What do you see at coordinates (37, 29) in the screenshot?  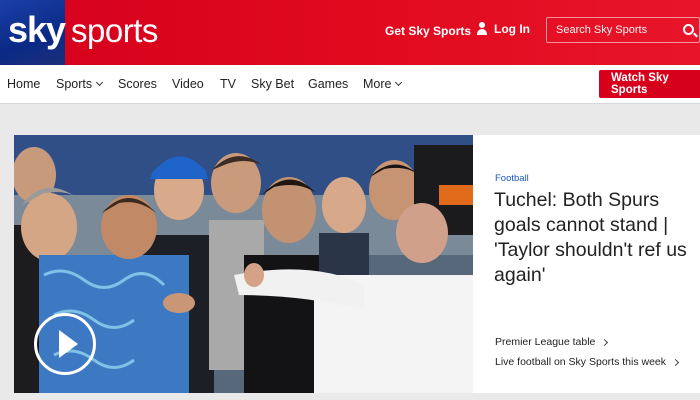 I see `logo-sky-text: sky` at bounding box center [37, 29].